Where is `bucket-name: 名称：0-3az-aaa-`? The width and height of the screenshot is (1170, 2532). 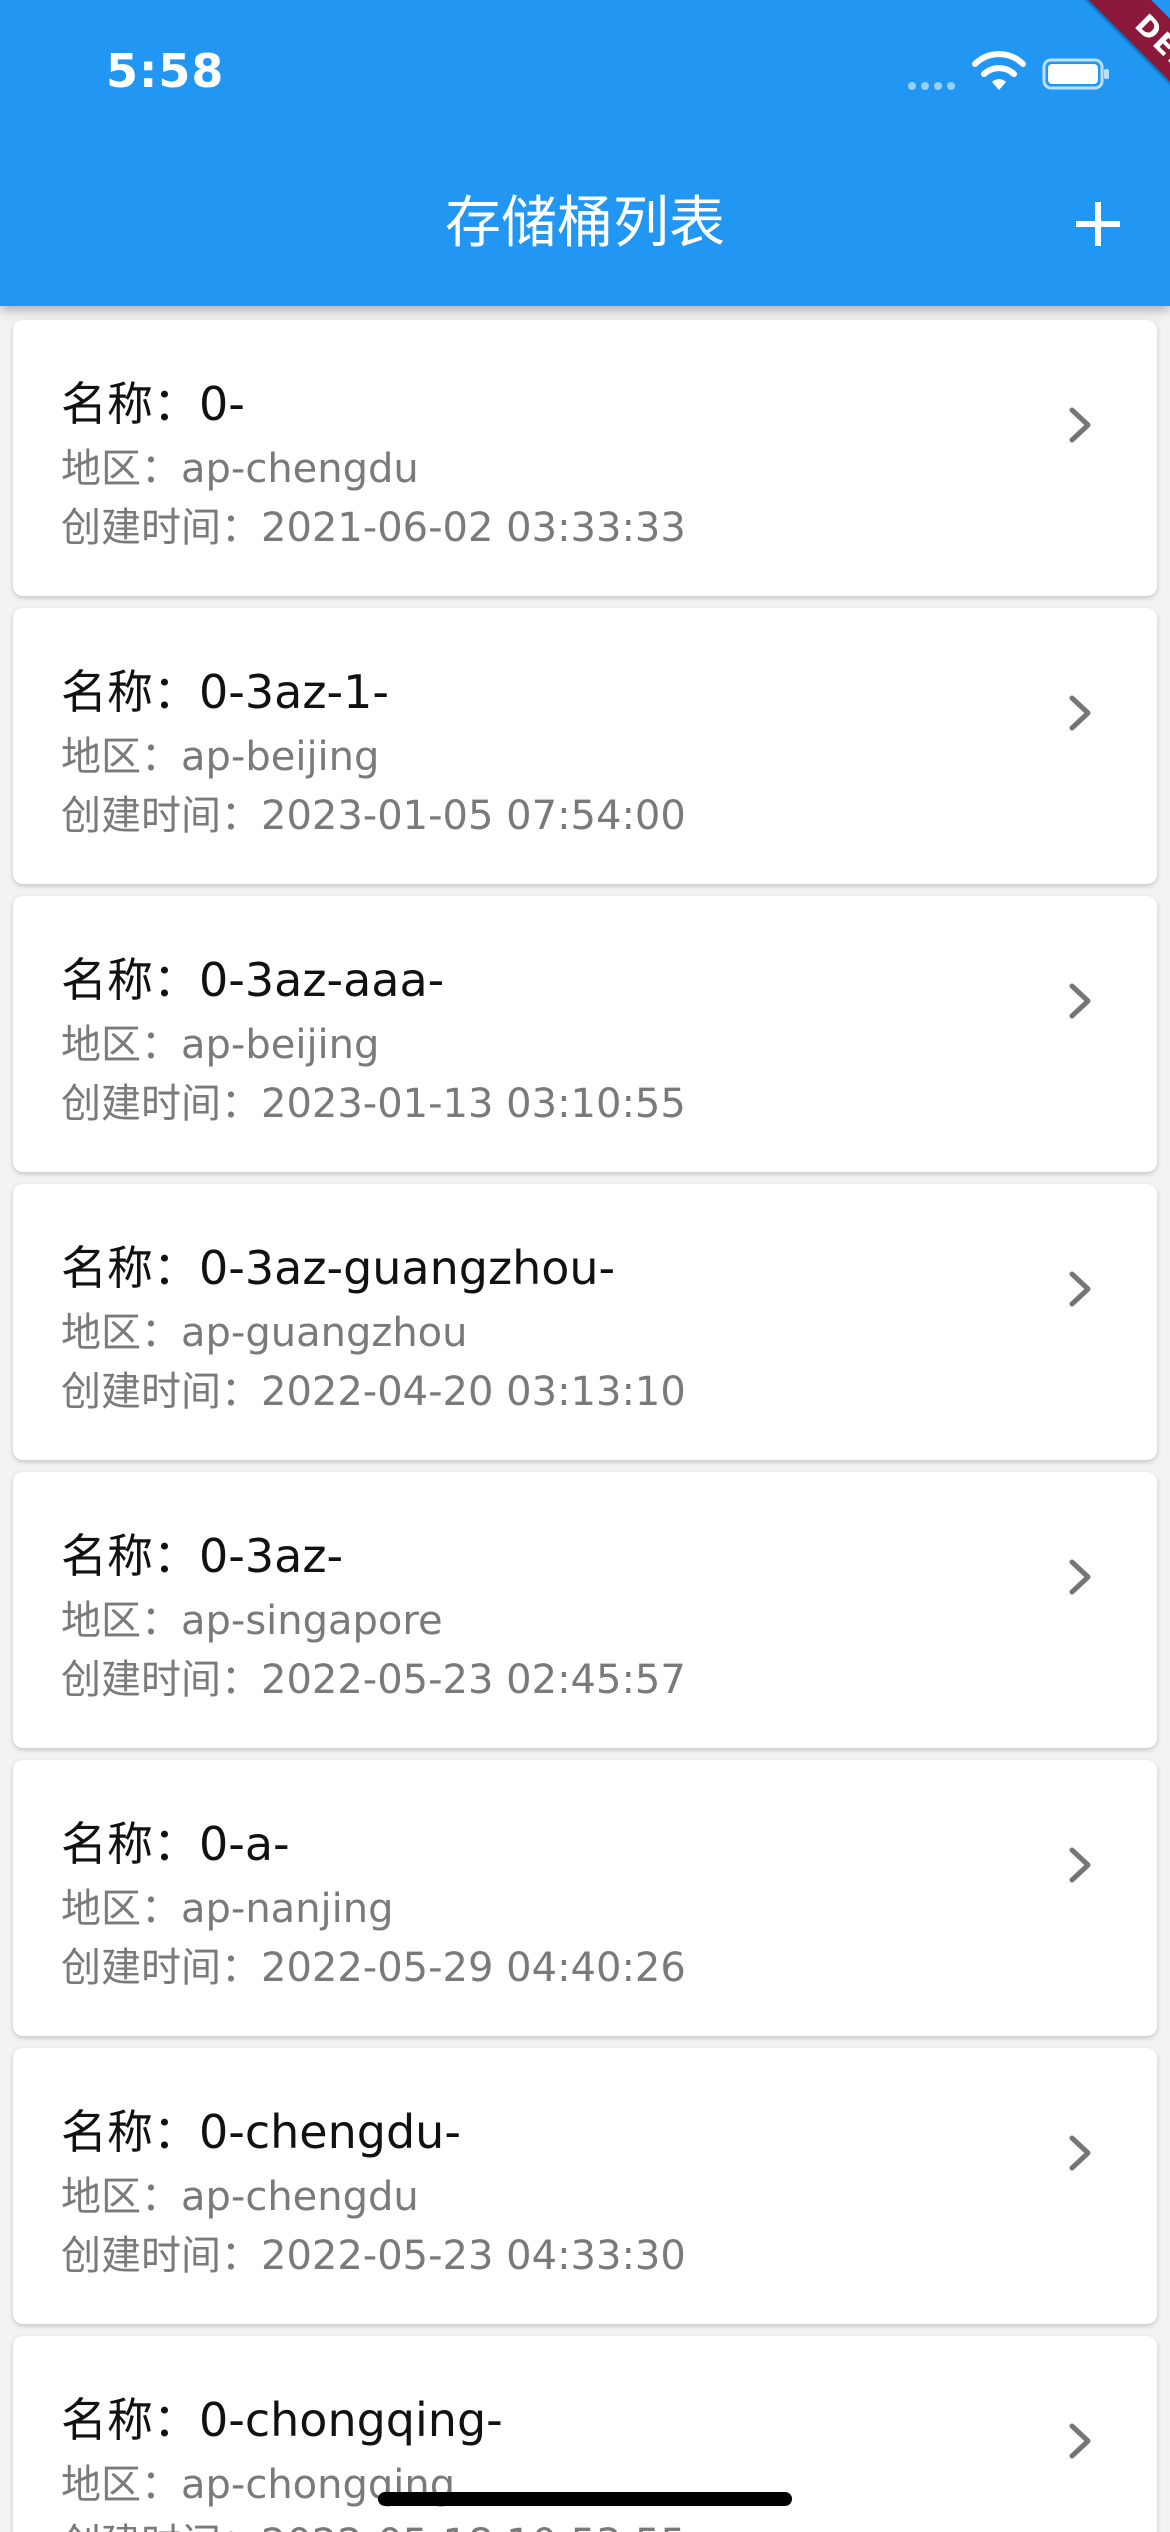 bucket-name: 名称：0-3az-aaa- is located at coordinates (253, 980).